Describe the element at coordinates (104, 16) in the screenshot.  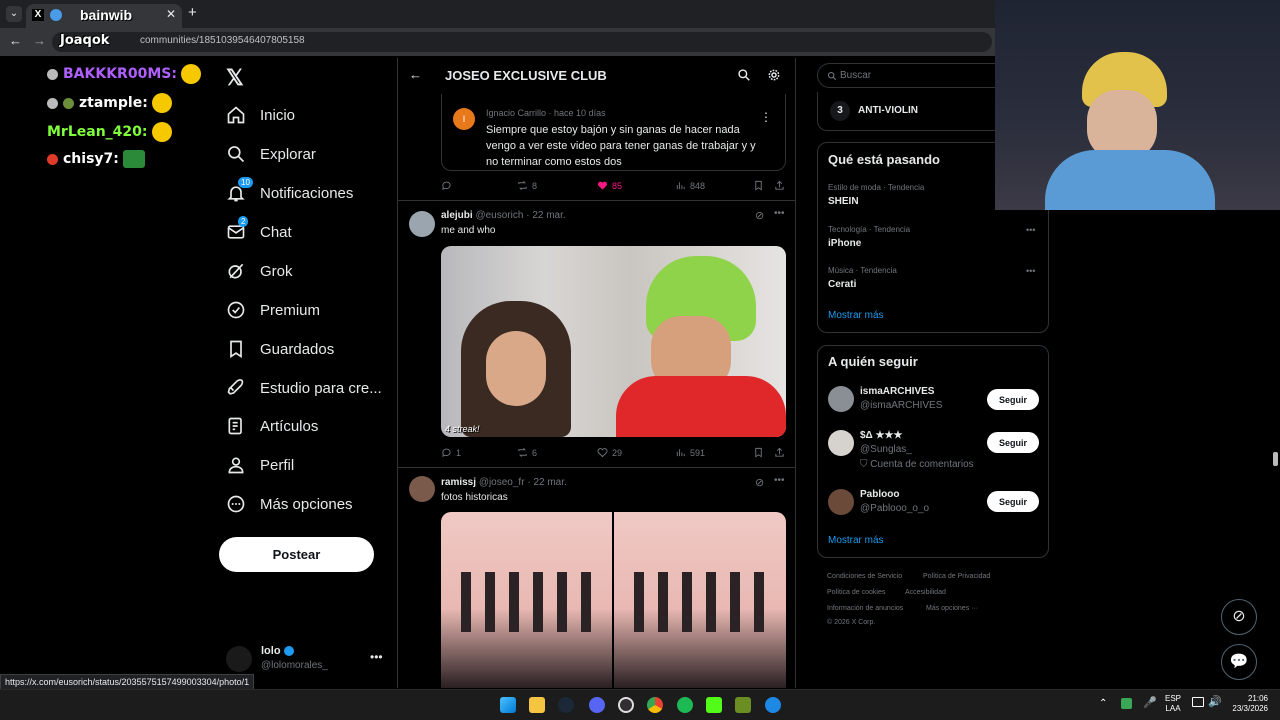
I see `browser-tab: X bainwib ✕` at that location.